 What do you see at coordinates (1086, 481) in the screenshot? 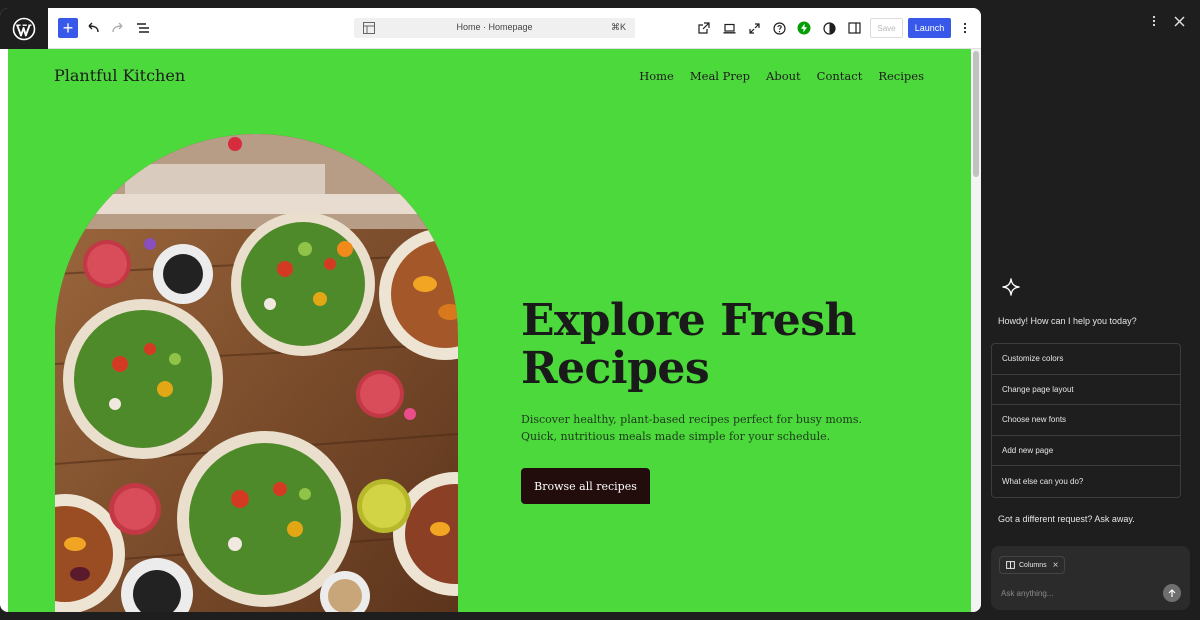
I see `suggestion-what-else: What else can you do?` at bounding box center [1086, 481].